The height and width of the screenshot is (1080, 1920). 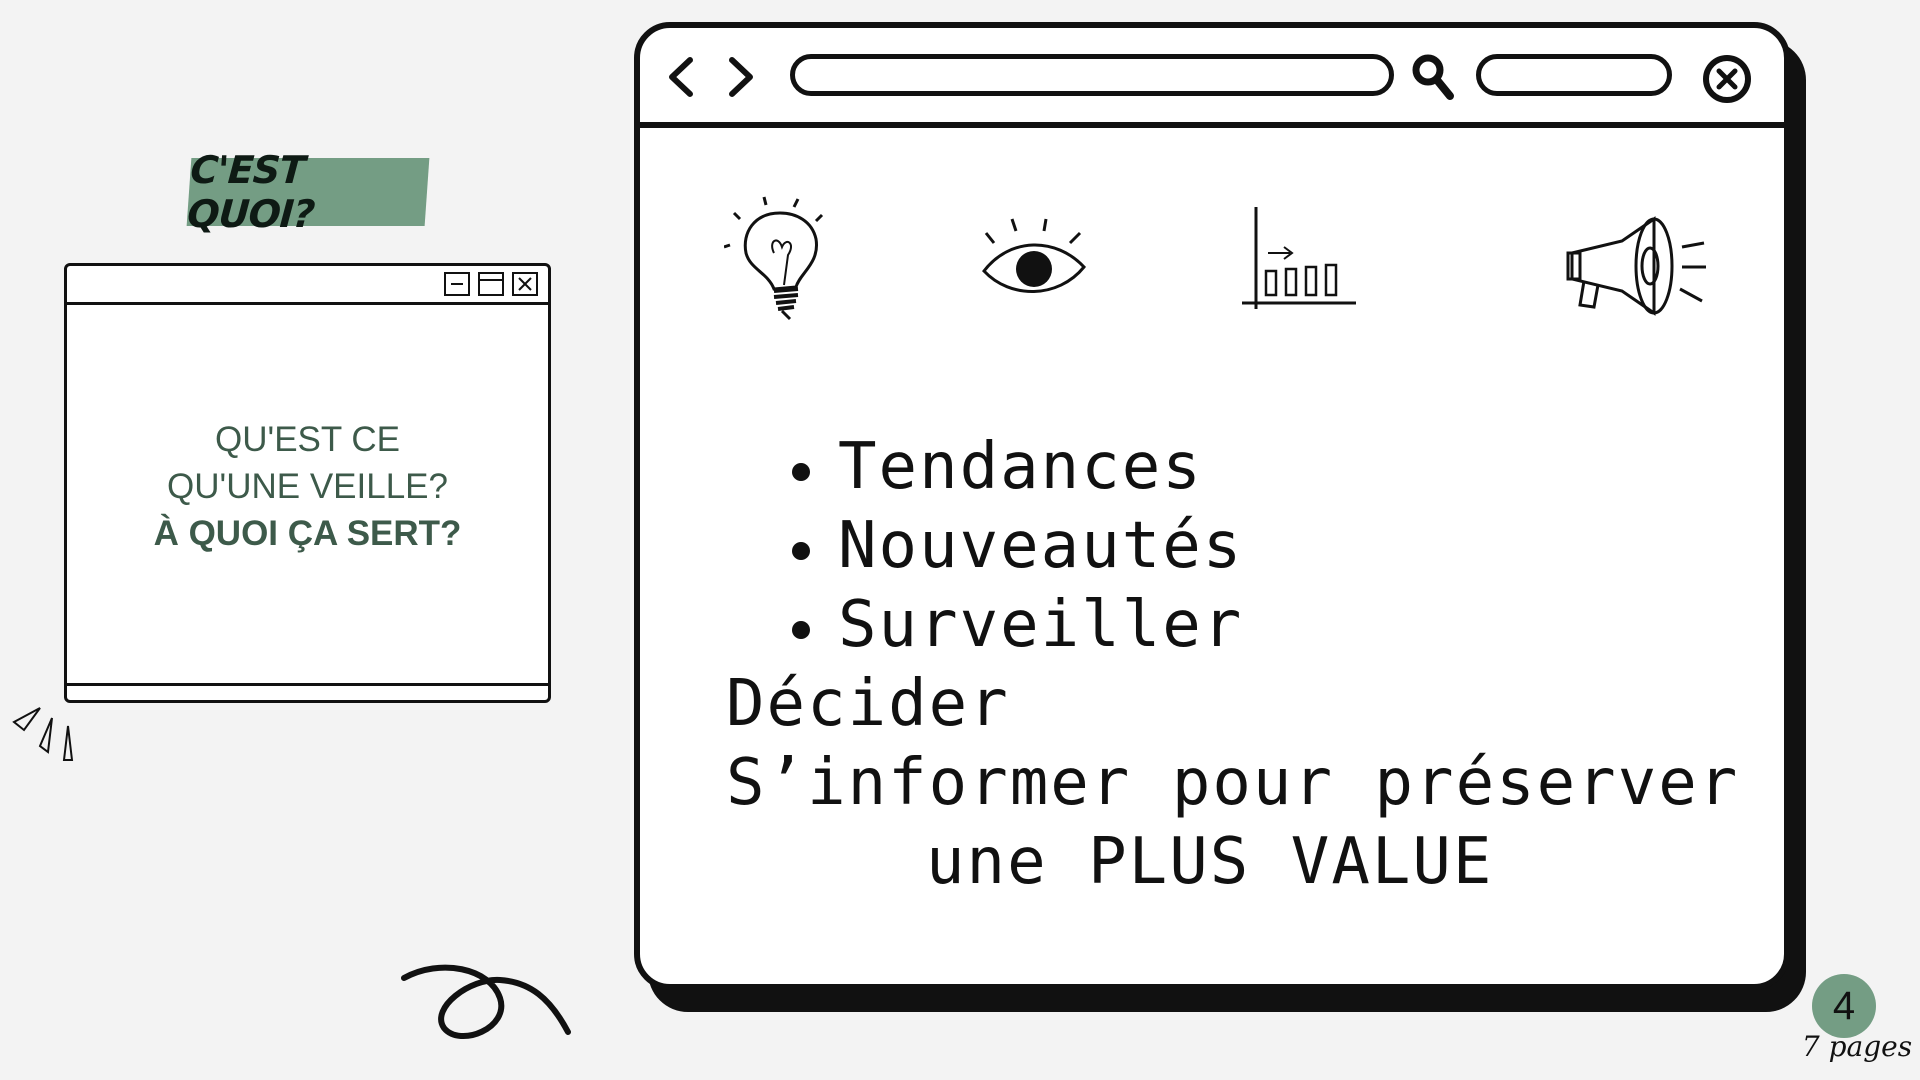 What do you see at coordinates (1574, 75) in the screenshot?
I see `secondary-input-bar` at bounding box center [1574, 75].